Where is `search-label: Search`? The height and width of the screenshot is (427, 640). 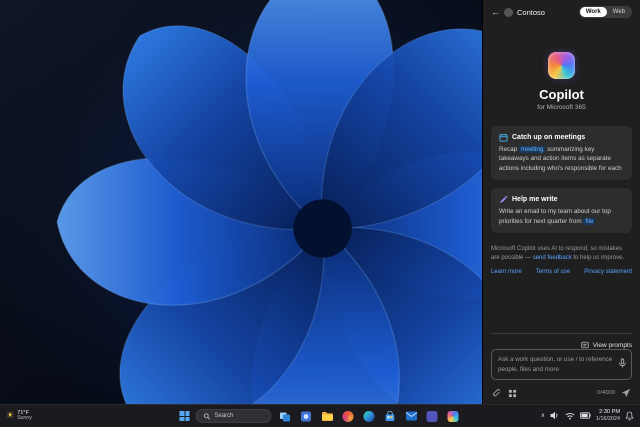 search-label: Search is located at coordinates (224, 416).